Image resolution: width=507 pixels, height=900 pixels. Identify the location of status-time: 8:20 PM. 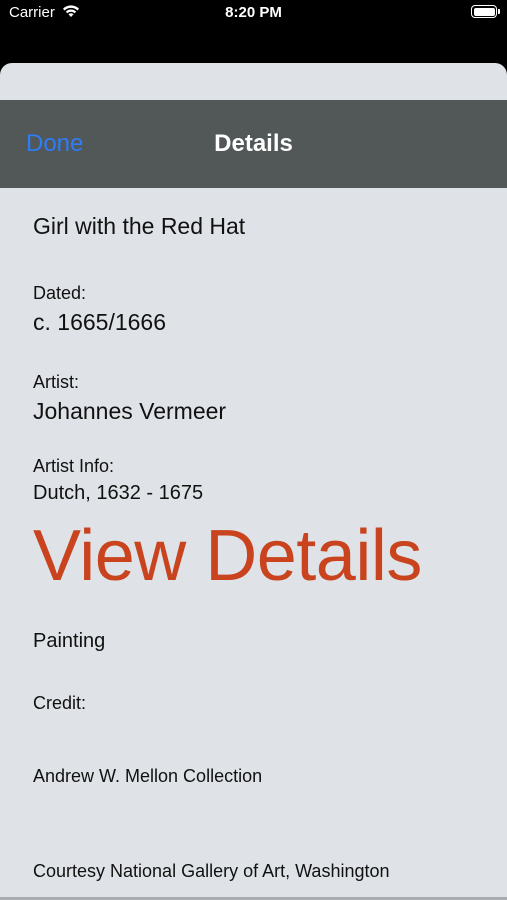
(253, 12).